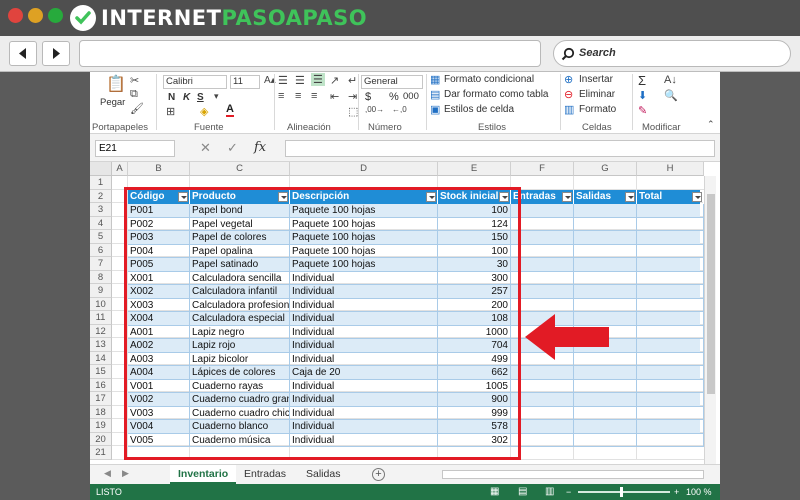  What do you see at coordinates (159, 305) in the screenshot?
I see `table-cell: X003` at bounding box center [159, 305].